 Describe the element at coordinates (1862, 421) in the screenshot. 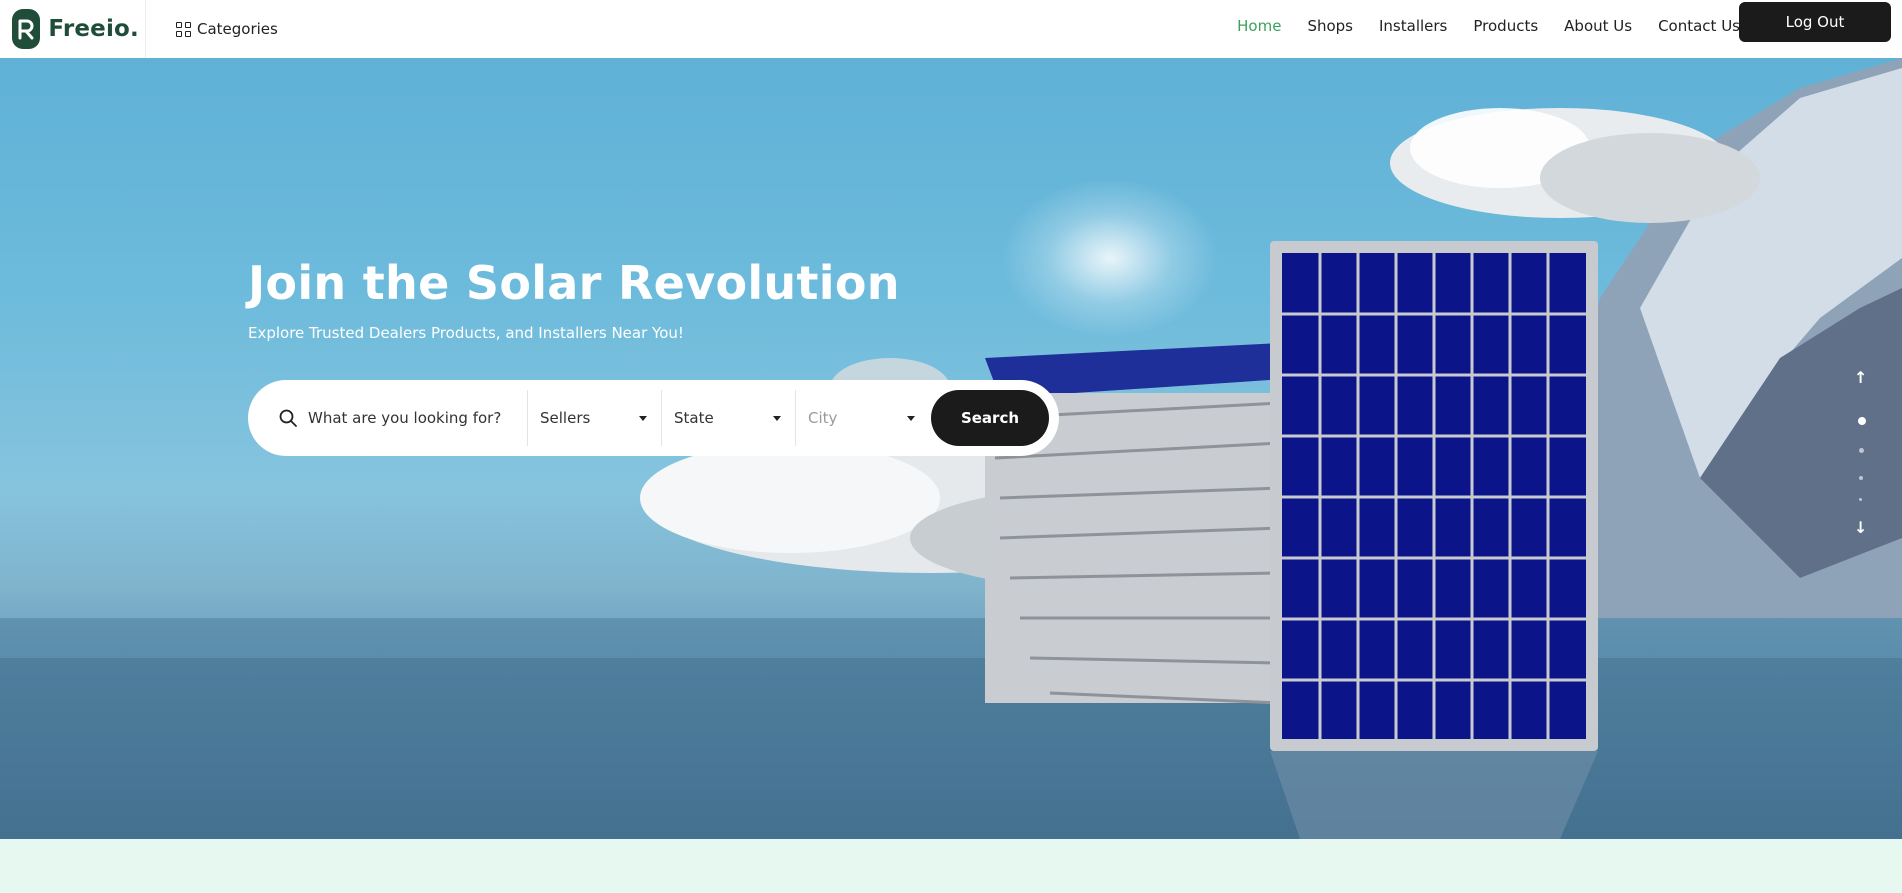

I see `slide-dot-active` at that location.